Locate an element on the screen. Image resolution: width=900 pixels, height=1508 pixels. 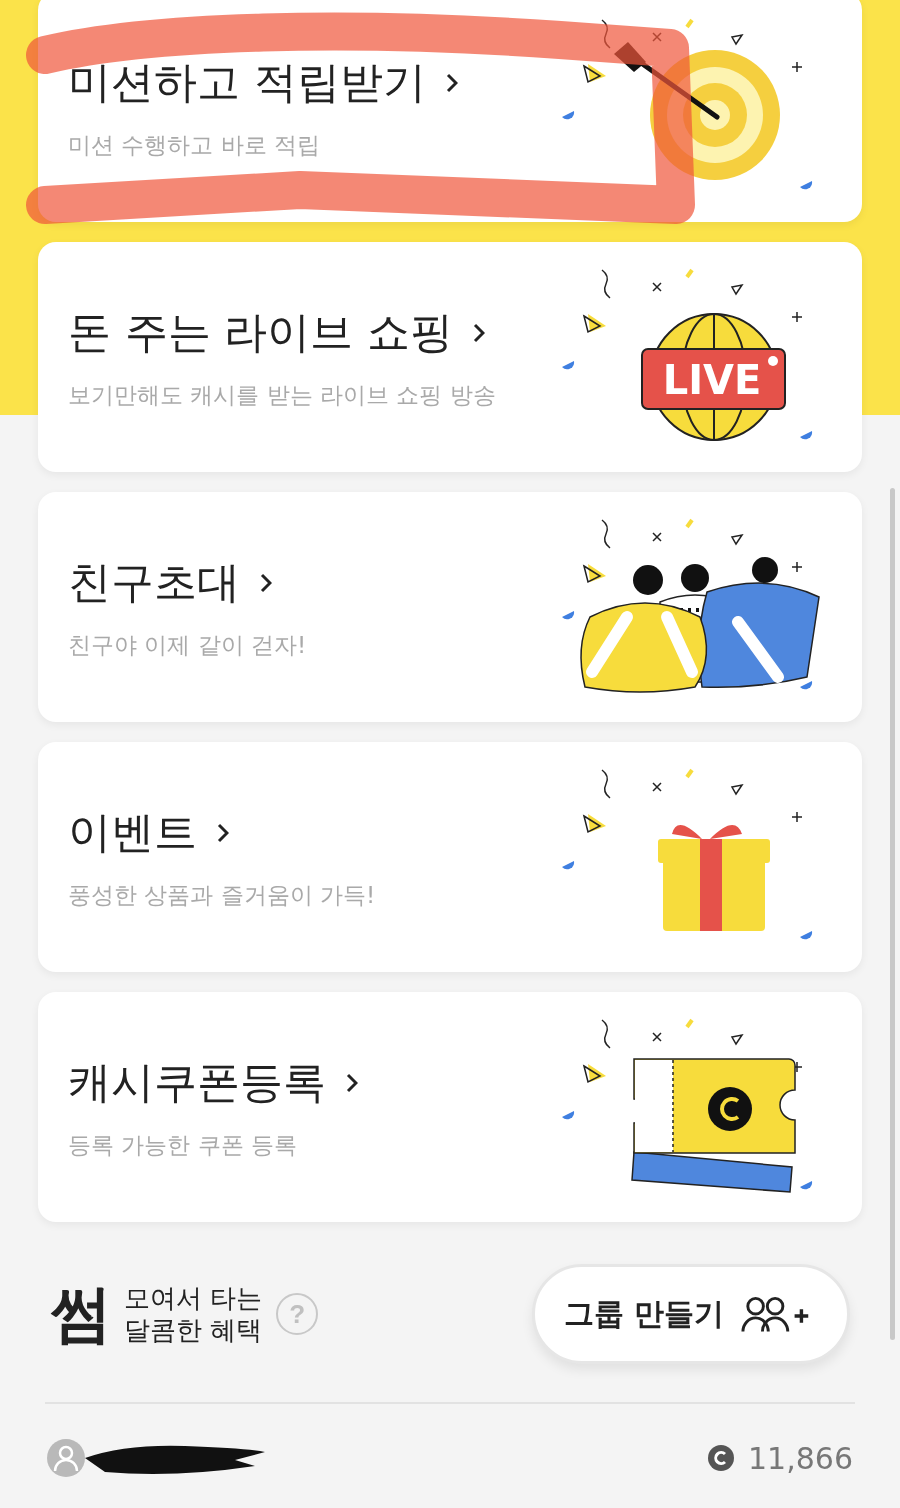
avatar-icon is located at coordinates (66, 1458).